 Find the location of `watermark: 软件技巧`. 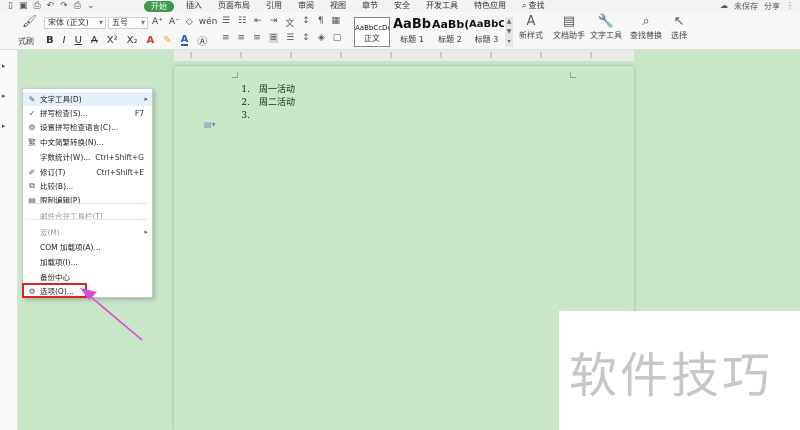

watermark: 软件技巧 is located at coordinates (679, 370).